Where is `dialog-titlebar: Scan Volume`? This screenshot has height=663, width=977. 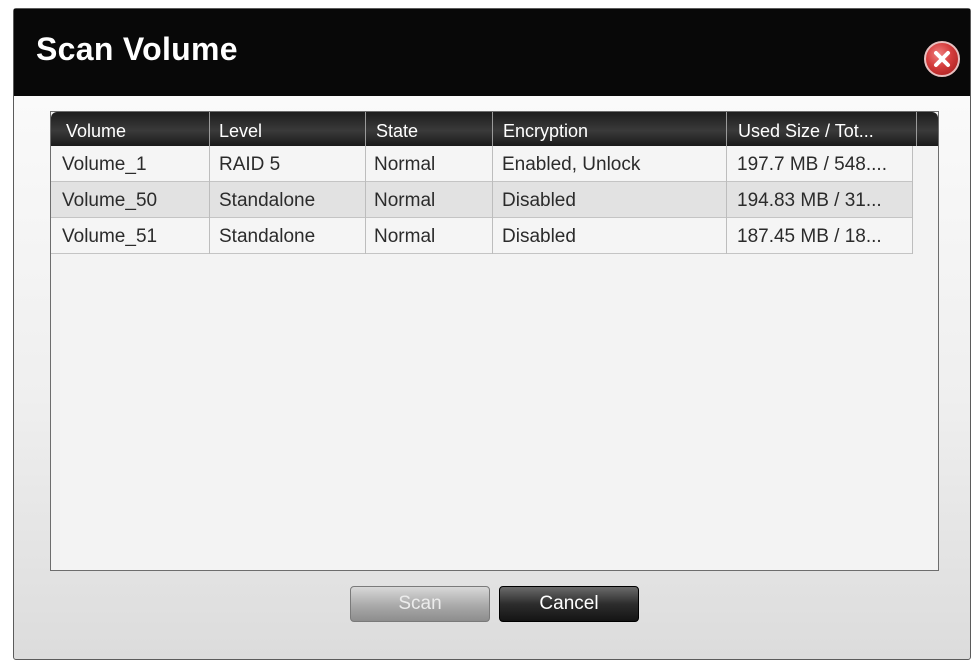 dialog-titlebar: Scan Volume is located at coordinates (492, 52).